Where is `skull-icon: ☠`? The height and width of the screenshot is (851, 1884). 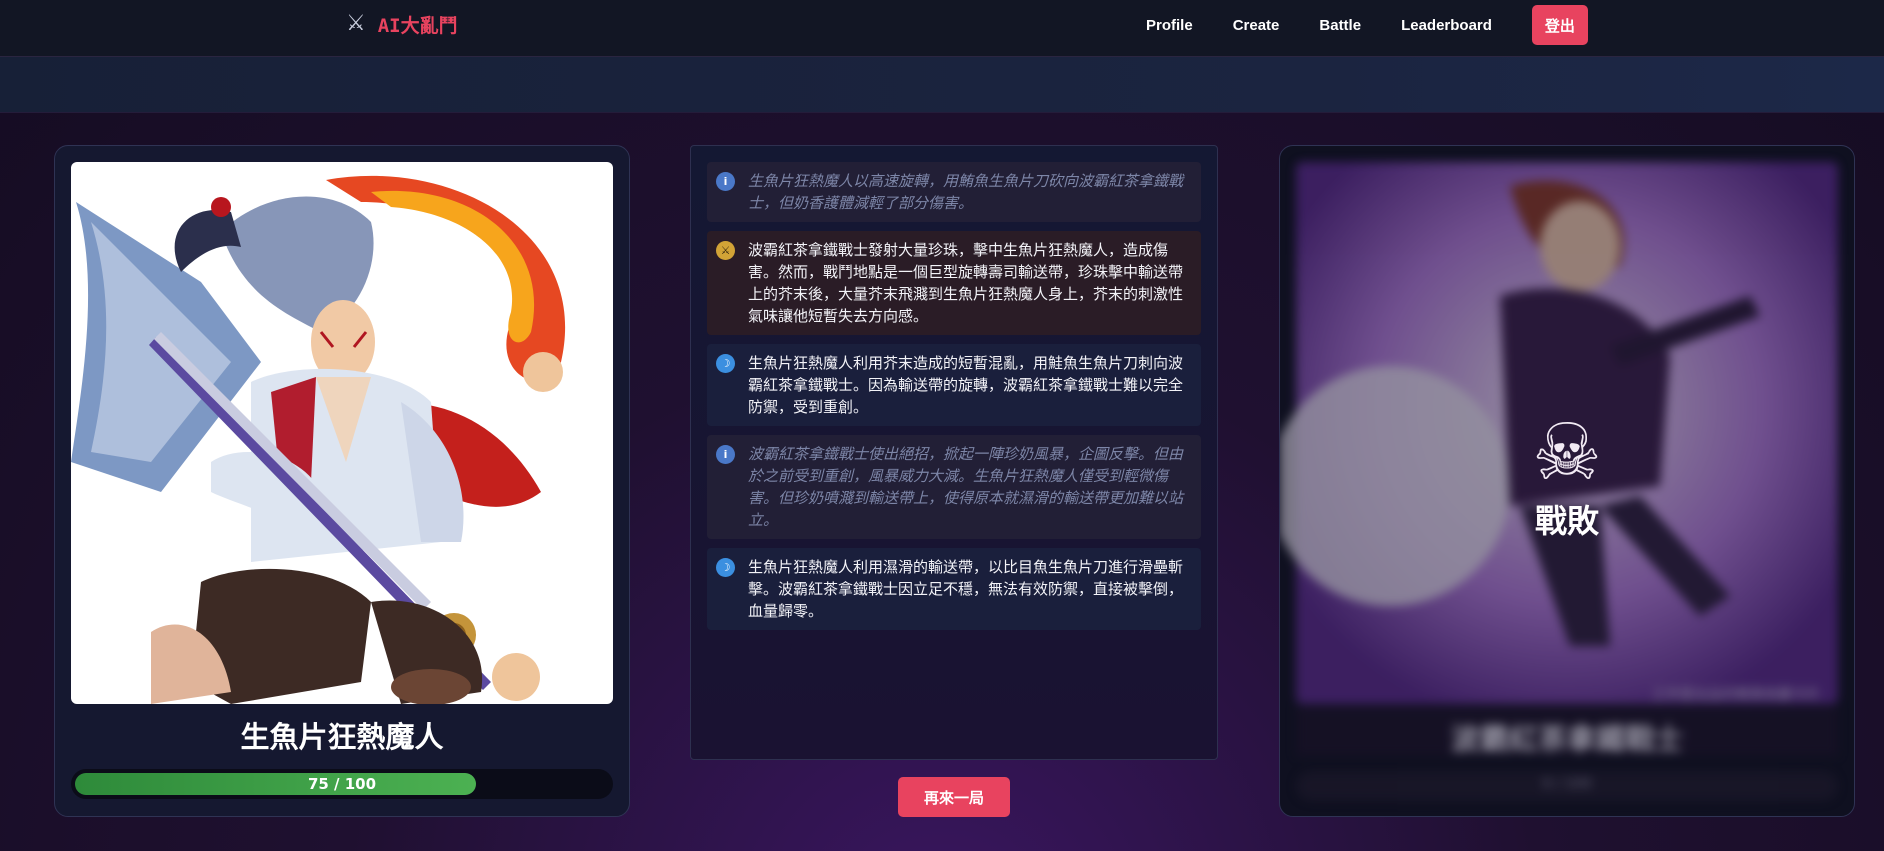
skull-icon: ☠ is located at coordinates (1567, 453).